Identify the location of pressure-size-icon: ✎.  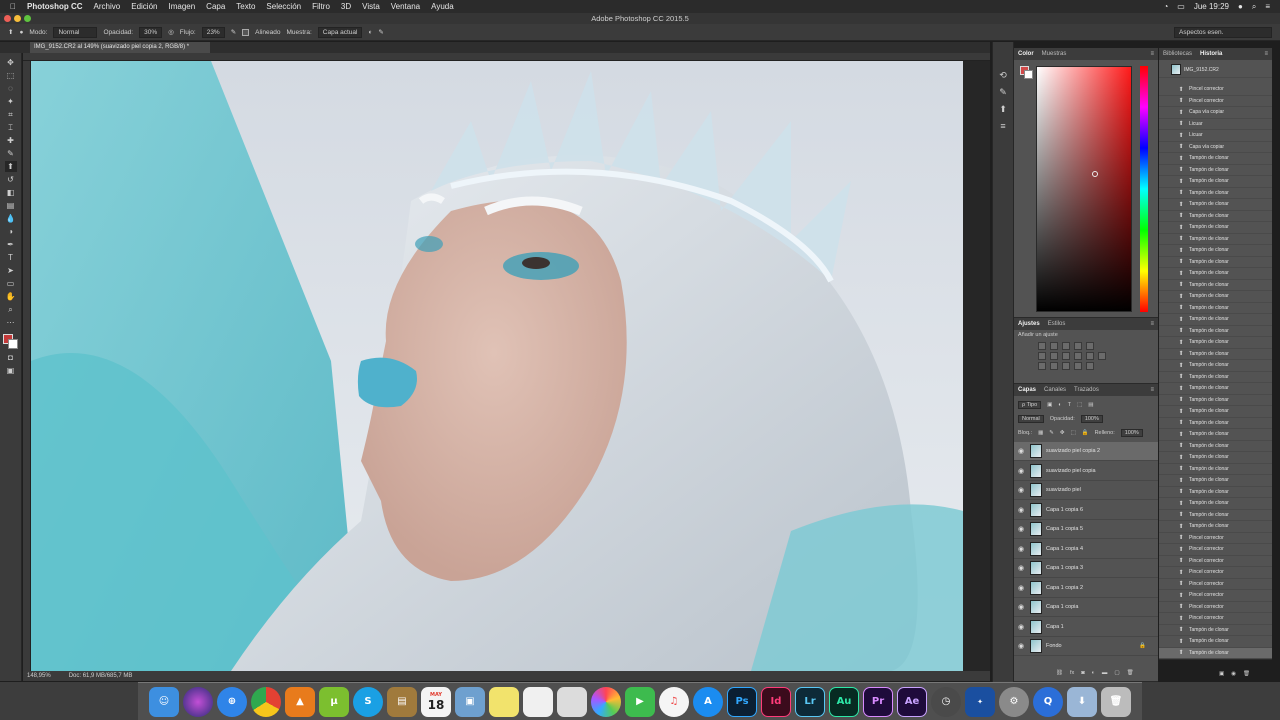
(380, 32).